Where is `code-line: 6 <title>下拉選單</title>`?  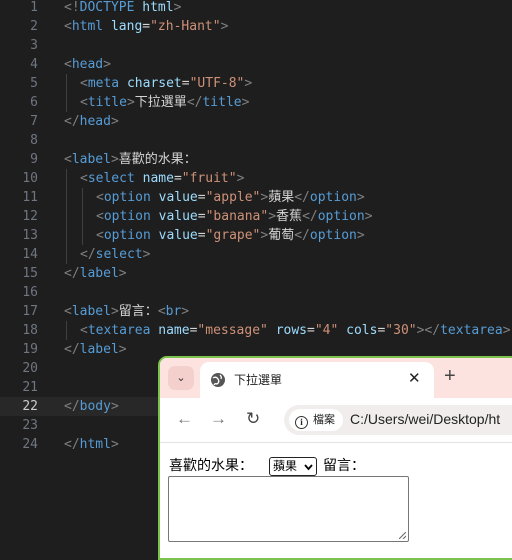 code-line: 6 <title>下拉選單</title> is located at coordinates (256, 102).